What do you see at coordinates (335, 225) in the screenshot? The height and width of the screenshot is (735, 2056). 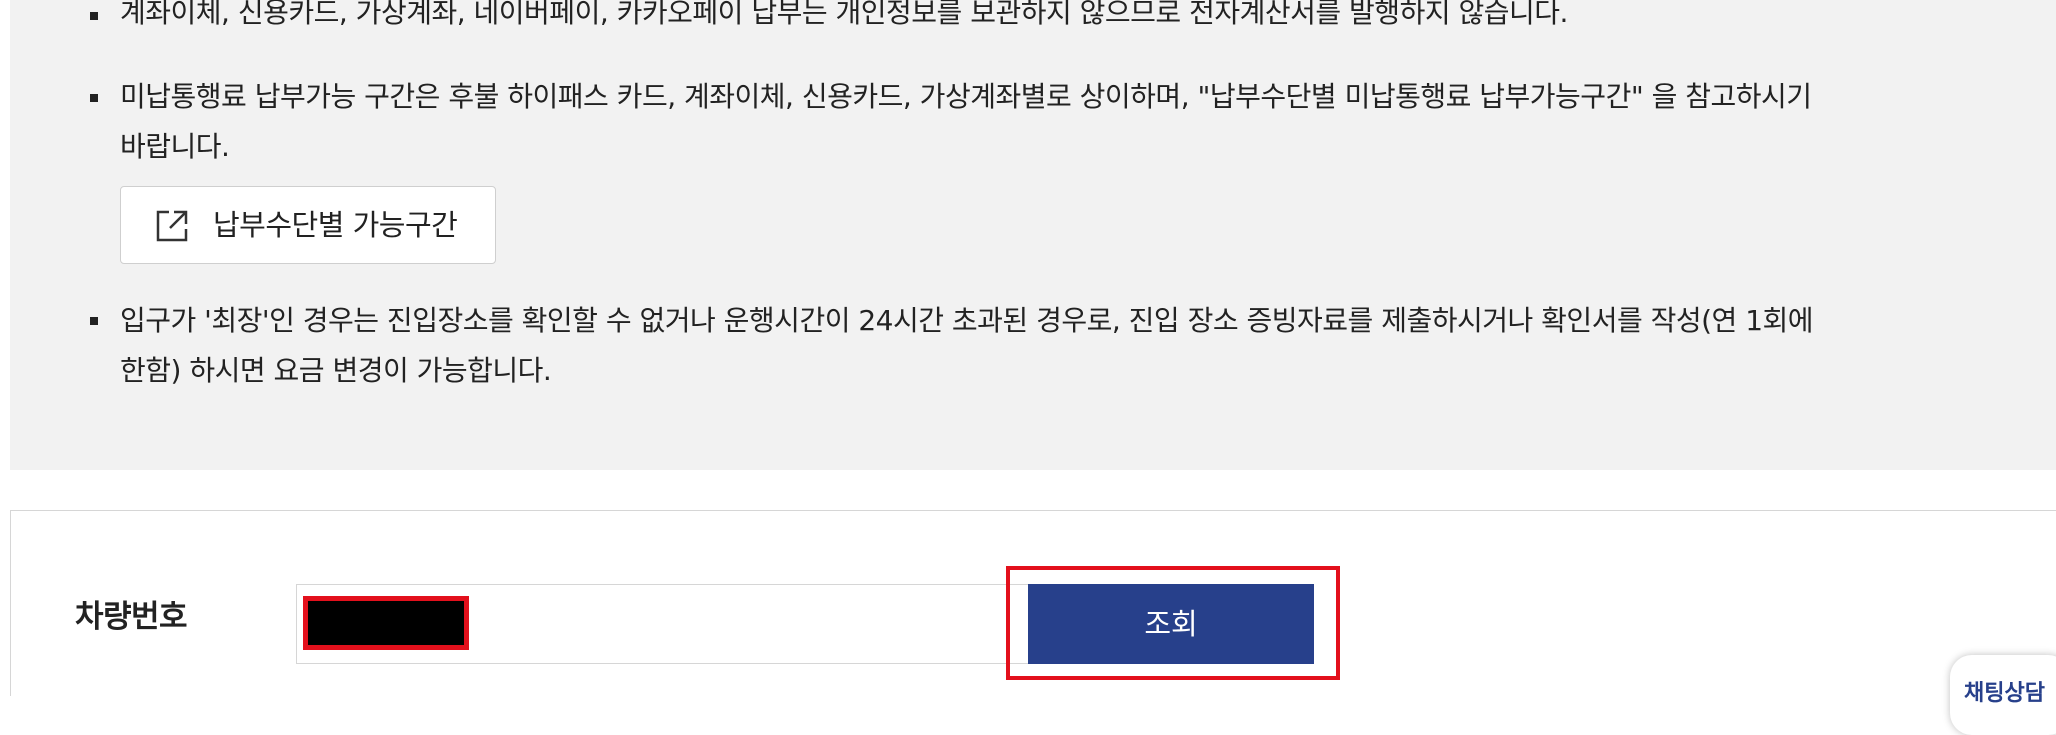 I see `link-button-label: 납부수단별 가능구간` at bounding box center [335, 225].